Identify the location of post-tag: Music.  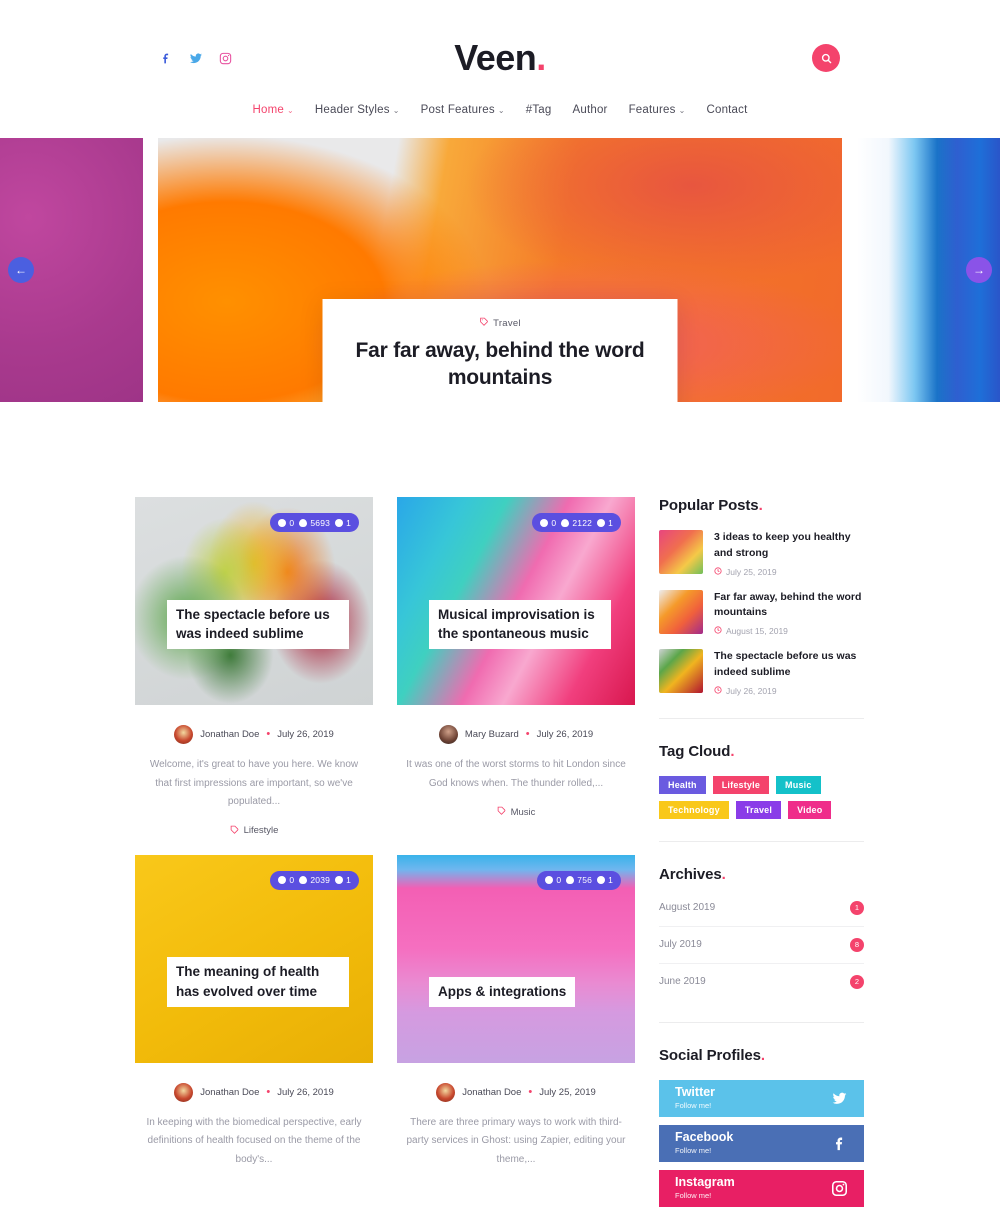
(516, 812).